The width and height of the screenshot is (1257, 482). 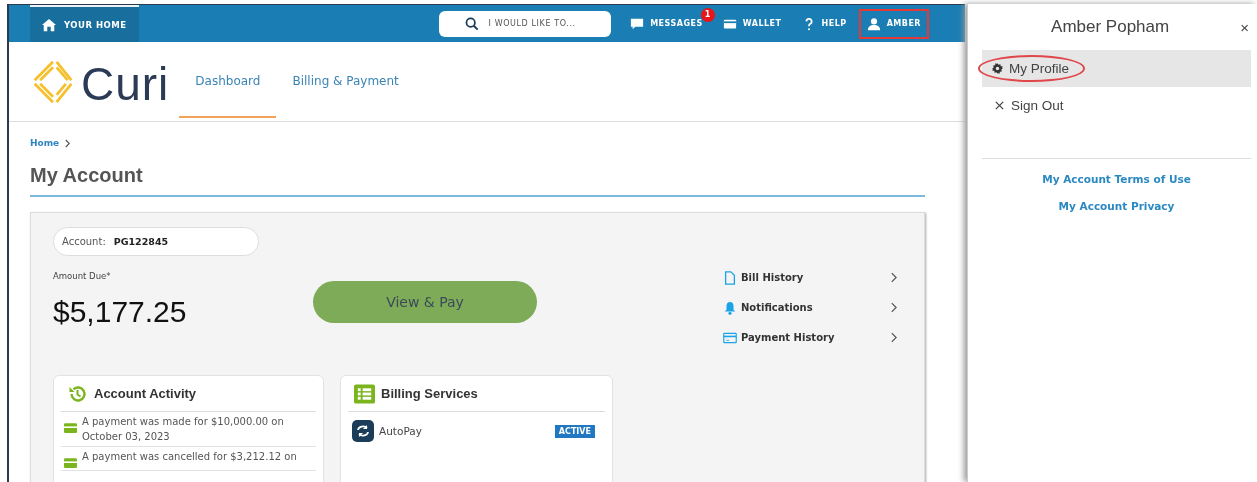 What do you see at coordinates (824, 23) in the screenshot?
I see `help-link: HELP` at bounding box center [824, 23].